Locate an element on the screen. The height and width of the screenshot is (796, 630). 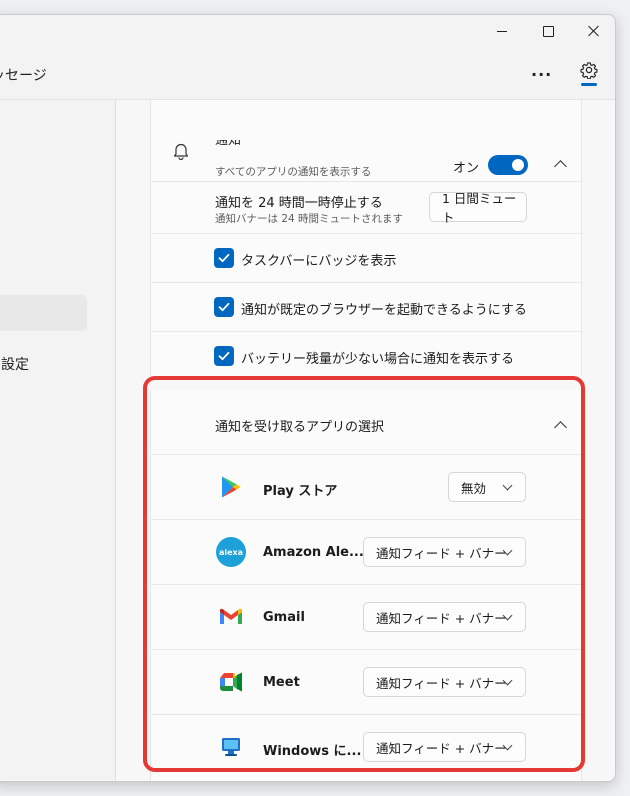
chevron-up-icon is located at coordinates (560, 427).